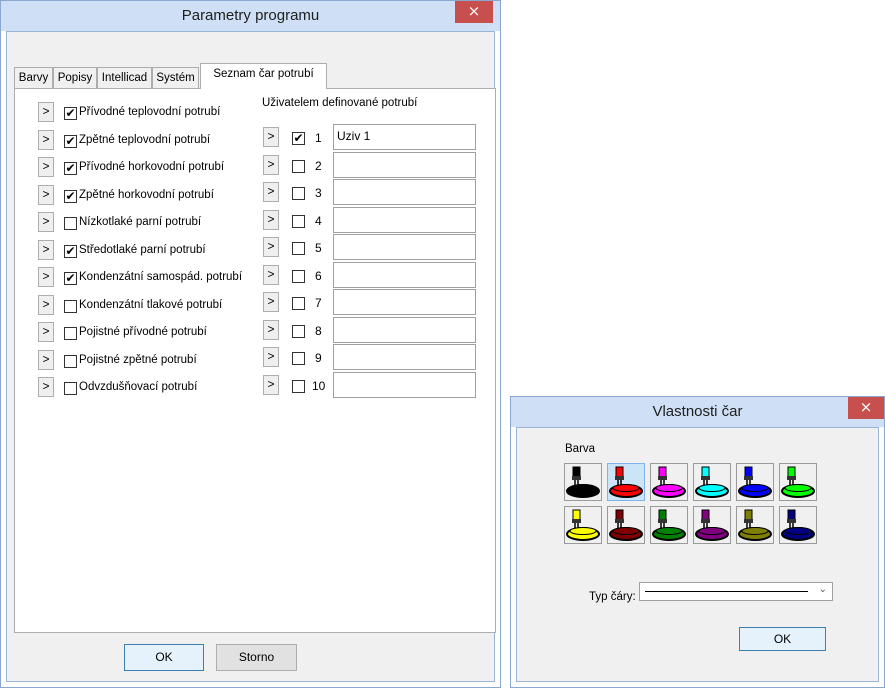  I want to click on tab-barvy: Barvy, so click(33, 77).